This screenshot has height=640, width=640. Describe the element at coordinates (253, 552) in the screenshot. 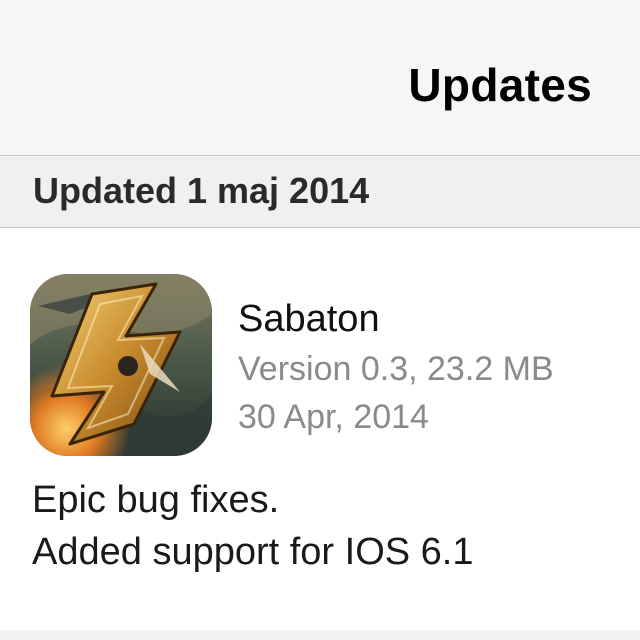

I see `release-note-line: Added support for IOS 6.1` at that location.